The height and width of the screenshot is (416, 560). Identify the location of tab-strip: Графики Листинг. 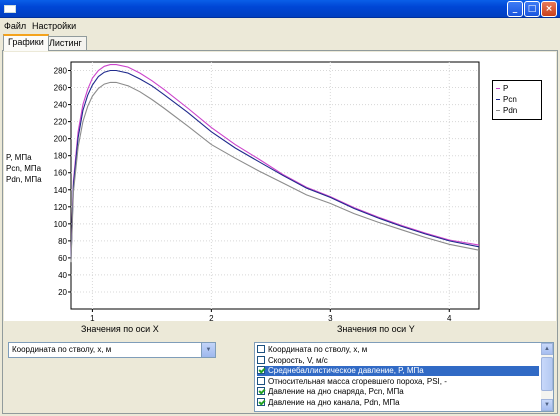
(280, 42).